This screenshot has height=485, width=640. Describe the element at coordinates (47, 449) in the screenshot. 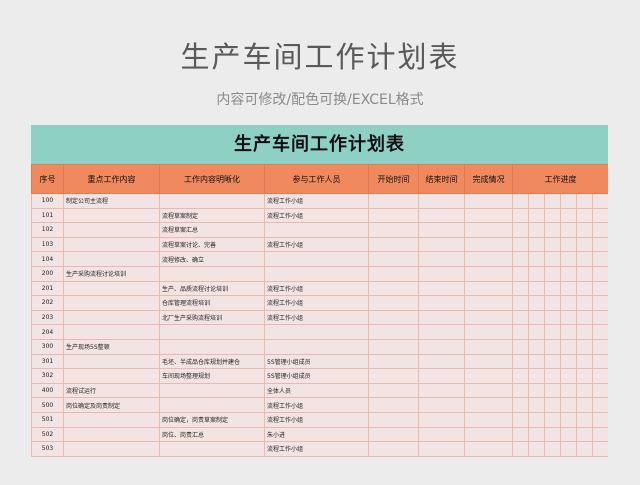

I see `cell-seq: 503` at that location.